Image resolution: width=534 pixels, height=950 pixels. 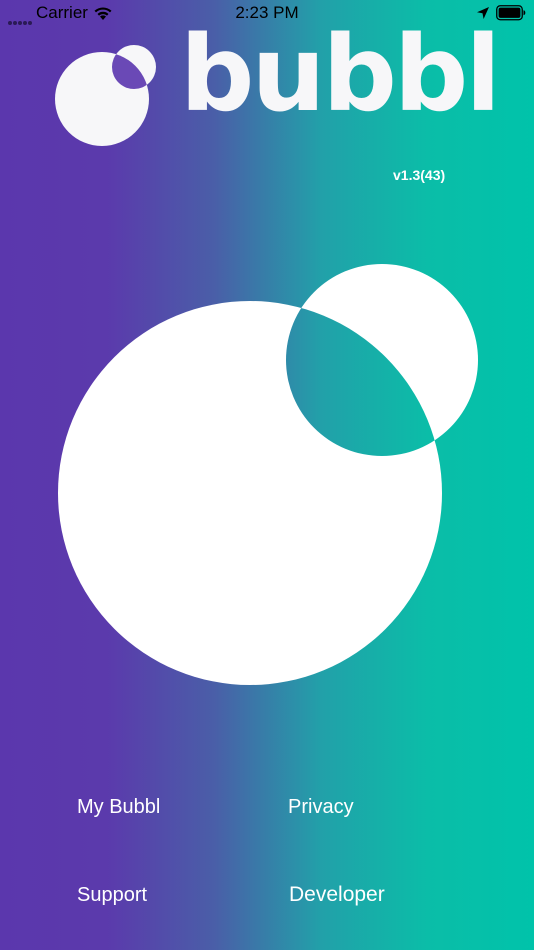 What do you see at coordinates (118, 807) in the screenshot?
I see `my-bubbl-link: My Bubbl` at bounding box center [118, 807].